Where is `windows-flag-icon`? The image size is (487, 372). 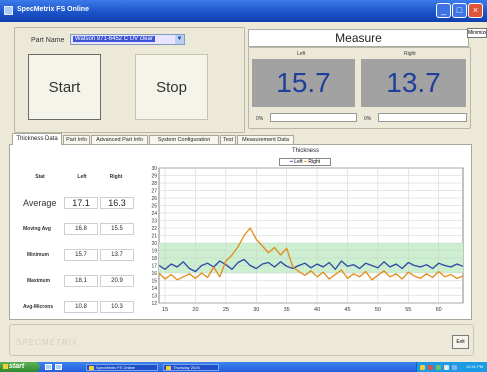
windows-flag-icon is located at coordinates (5, 366).